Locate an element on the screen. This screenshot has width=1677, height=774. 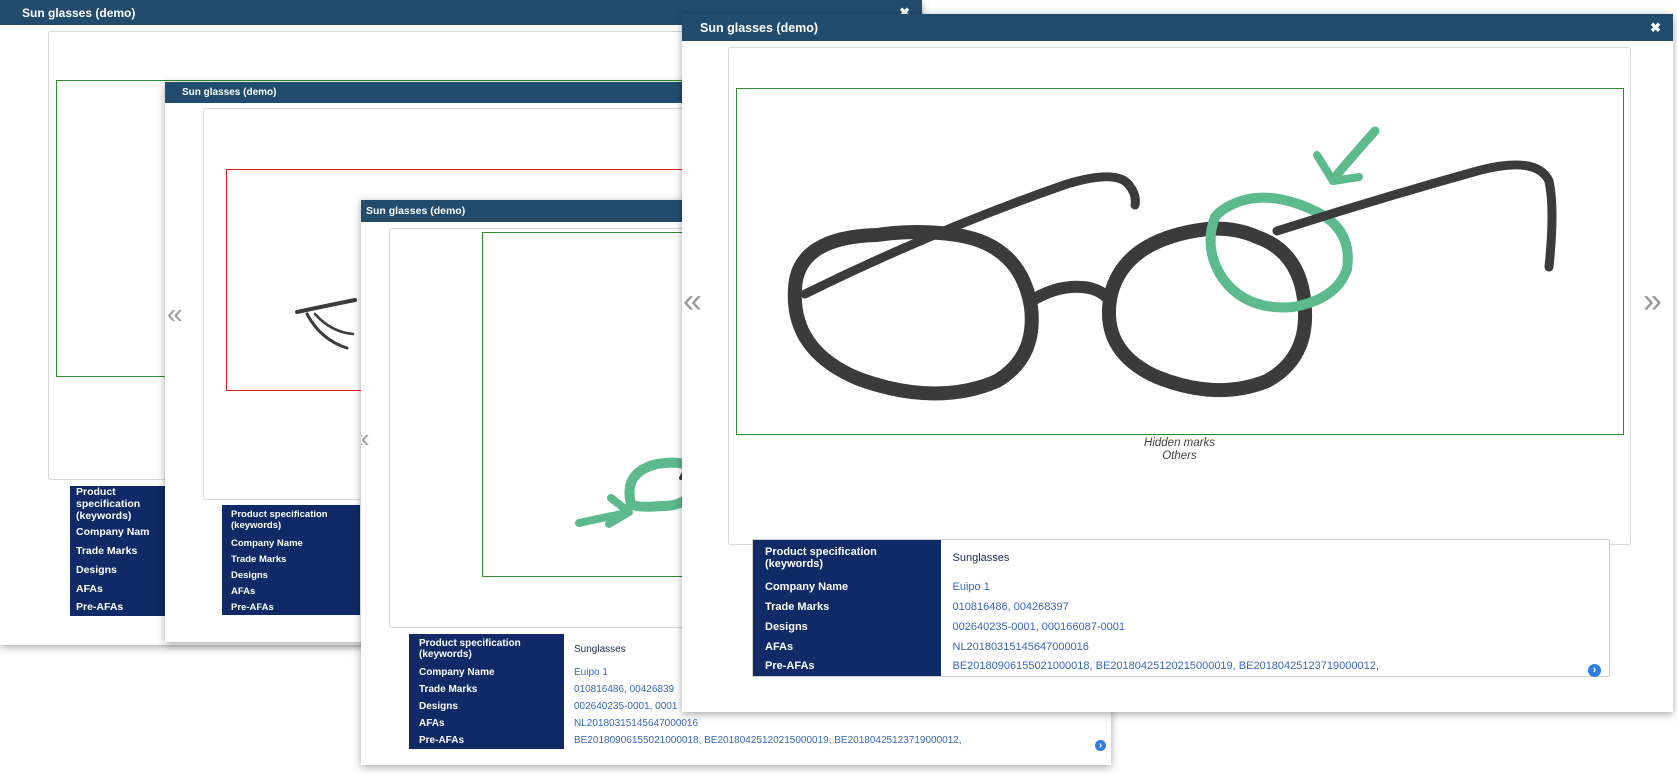
caption-line-1: Hidden marks is located at coordinates (1179, 443).